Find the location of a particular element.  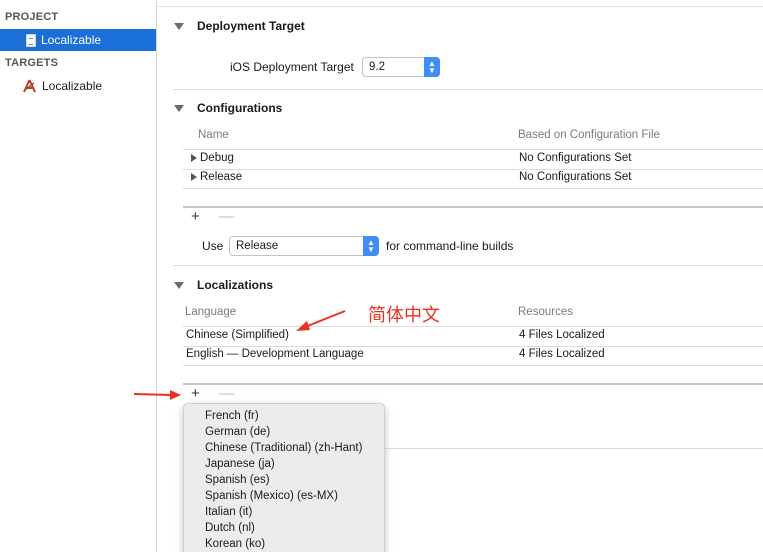

menu-item-dutch: Dutch (nl) is located at coordinates (230, 528).